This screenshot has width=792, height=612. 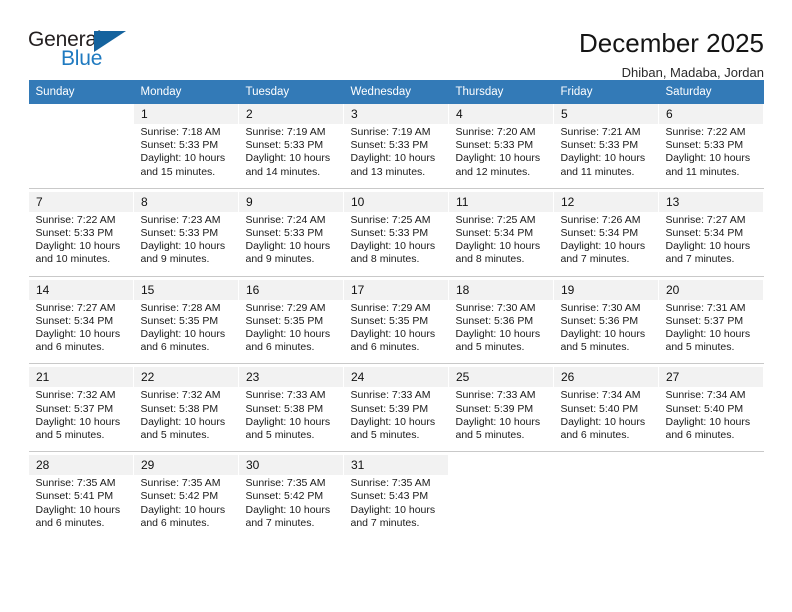 I want to click on daynum-cell: 1, so click(x=186, y=114).